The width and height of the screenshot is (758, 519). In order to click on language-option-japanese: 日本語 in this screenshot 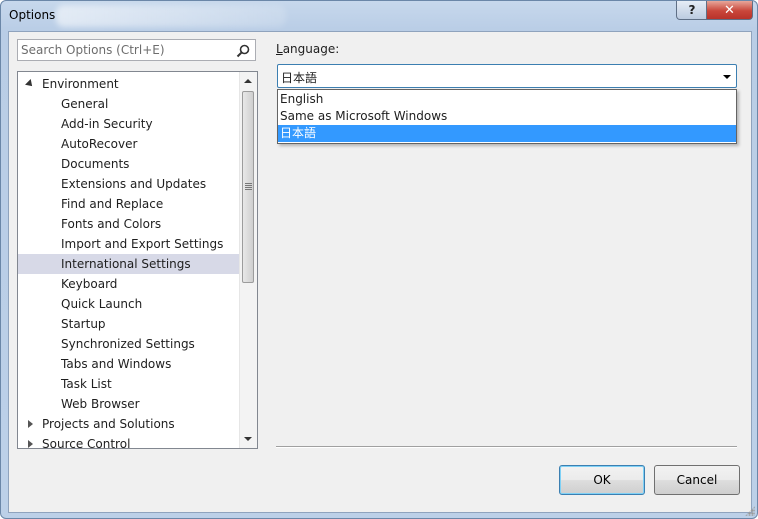, I will do `click(507, 133)`.